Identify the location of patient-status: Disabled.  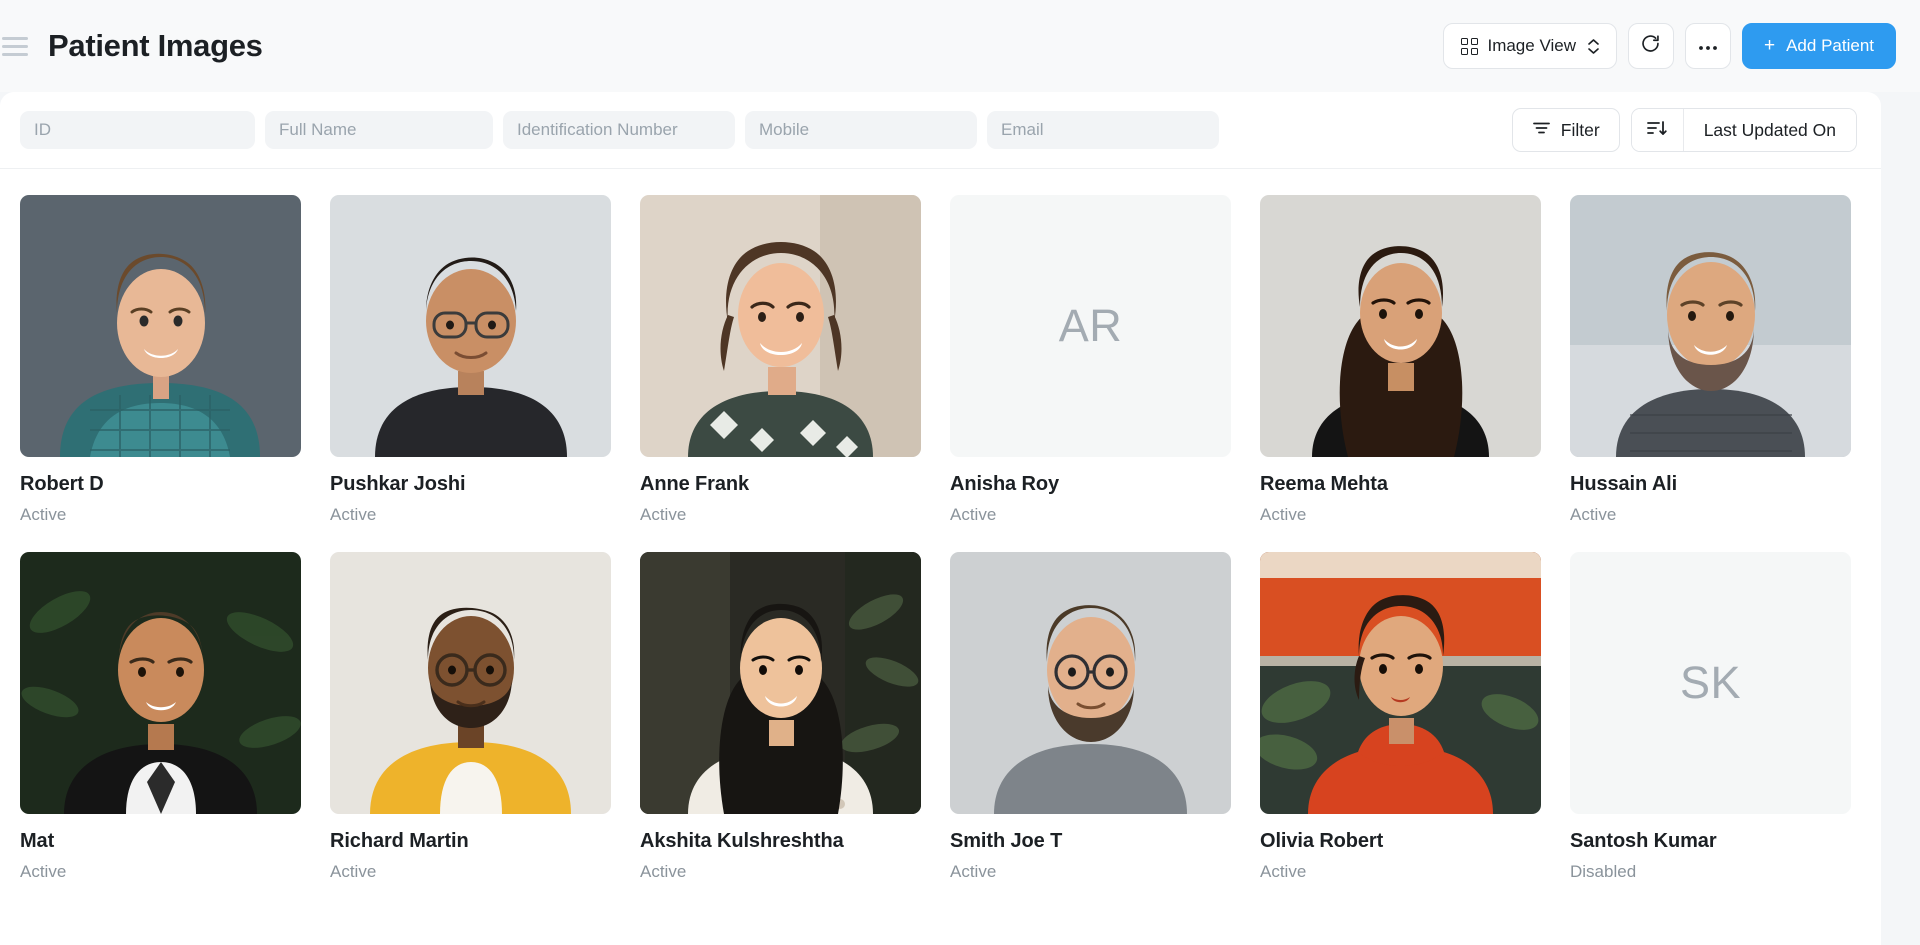
(1603, 871).